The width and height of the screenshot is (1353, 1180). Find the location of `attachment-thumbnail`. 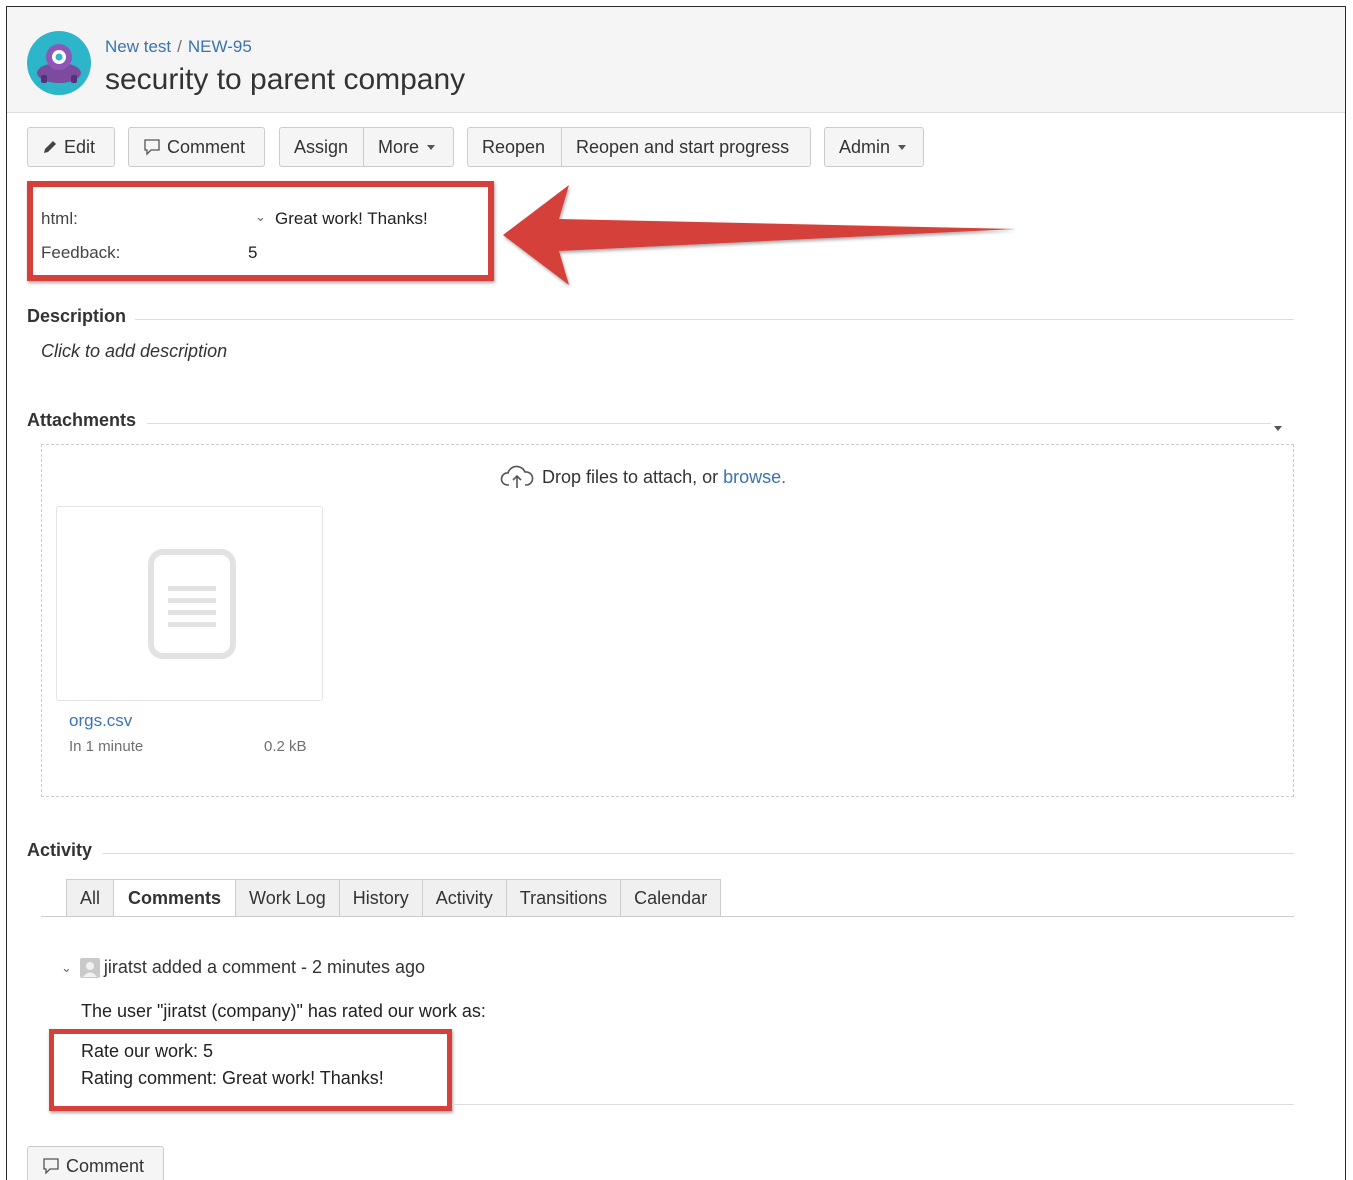

attachment-thumbnail is located at coordinates (189, 603).